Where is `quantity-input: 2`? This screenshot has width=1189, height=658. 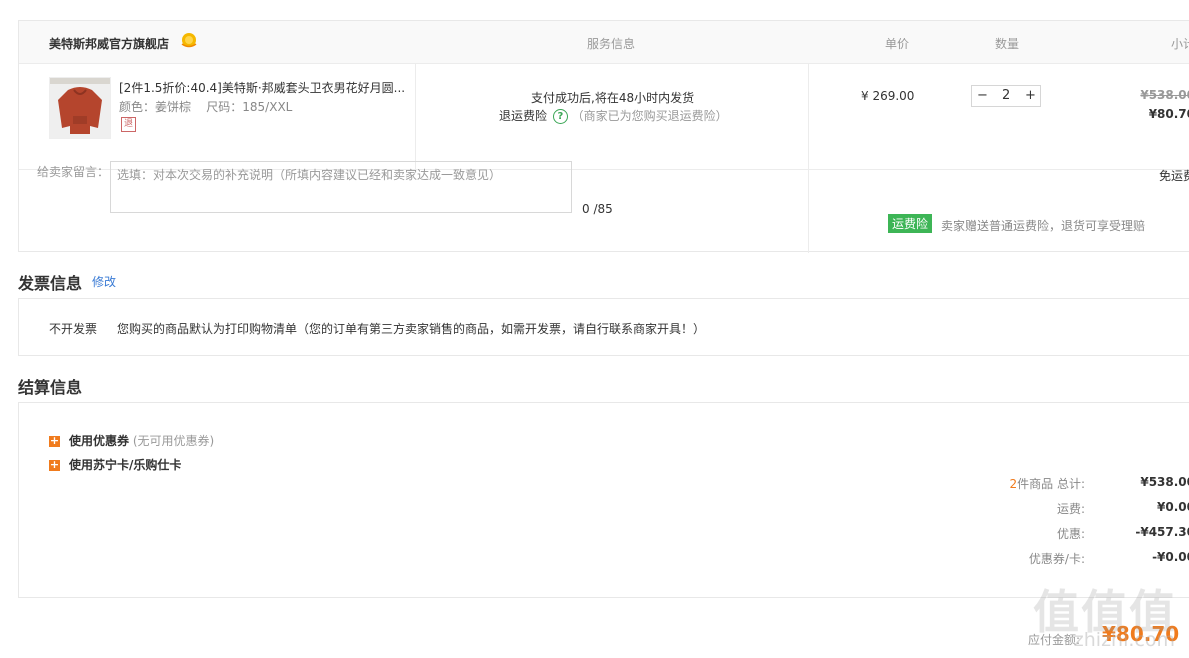
quantity-input: 2 is located at coordinates (1006, 95).